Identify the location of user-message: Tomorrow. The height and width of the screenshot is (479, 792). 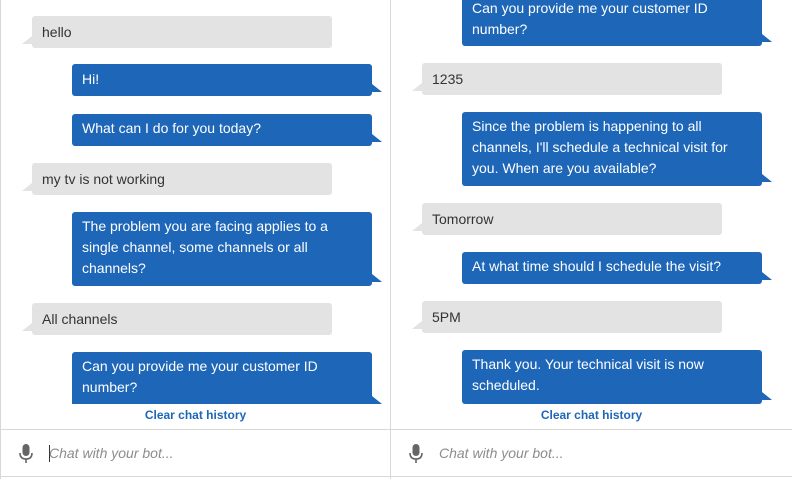
(567, 219).